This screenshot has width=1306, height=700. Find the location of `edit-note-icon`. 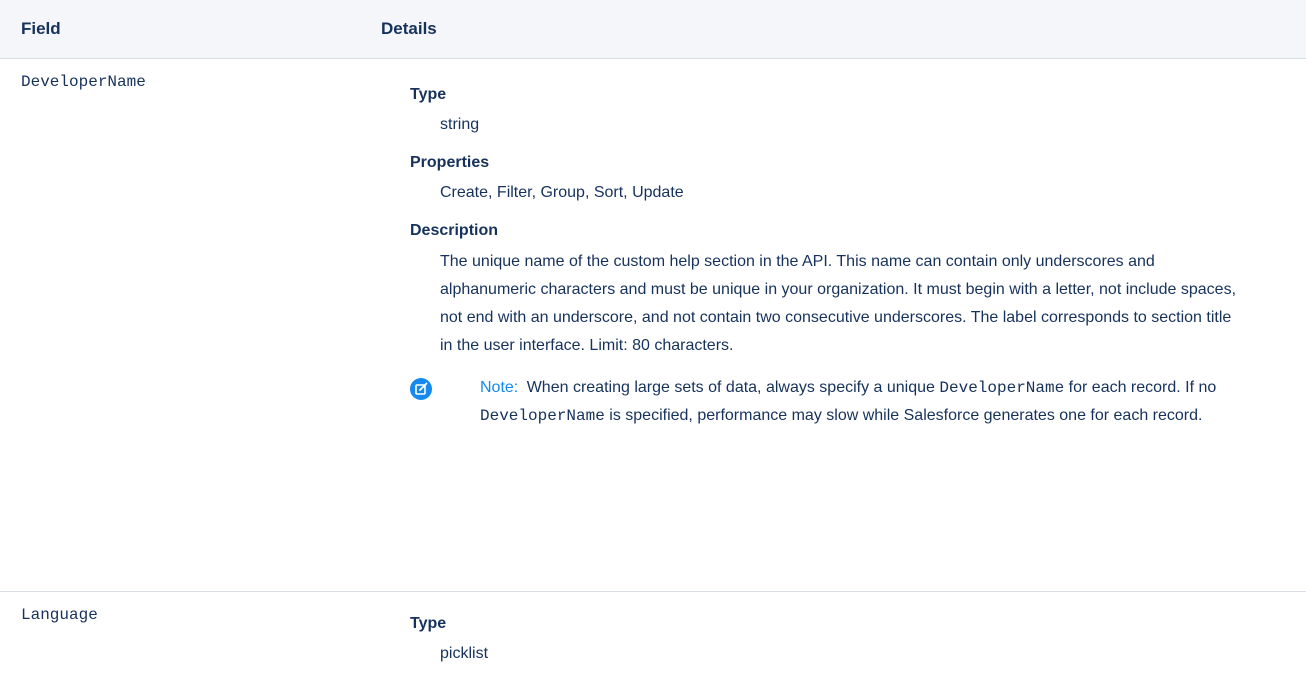

edit-note-icon is located at coordinates (421, 389).